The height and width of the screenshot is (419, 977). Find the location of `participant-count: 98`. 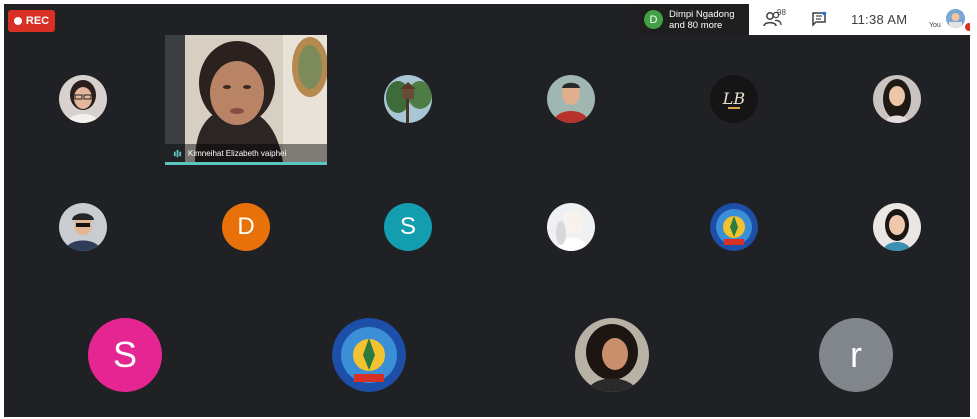

participant-count: 98 is located at coordinates (781, 12).